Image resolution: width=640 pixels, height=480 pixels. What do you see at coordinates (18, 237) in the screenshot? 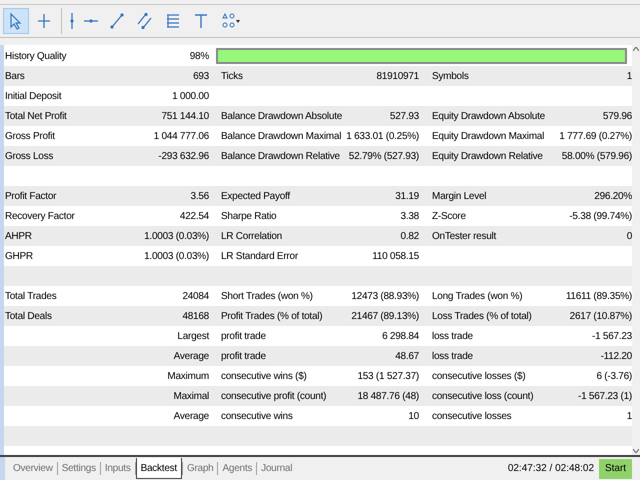
I see `metric-label: AHPR` at bounding box center [18, 237].